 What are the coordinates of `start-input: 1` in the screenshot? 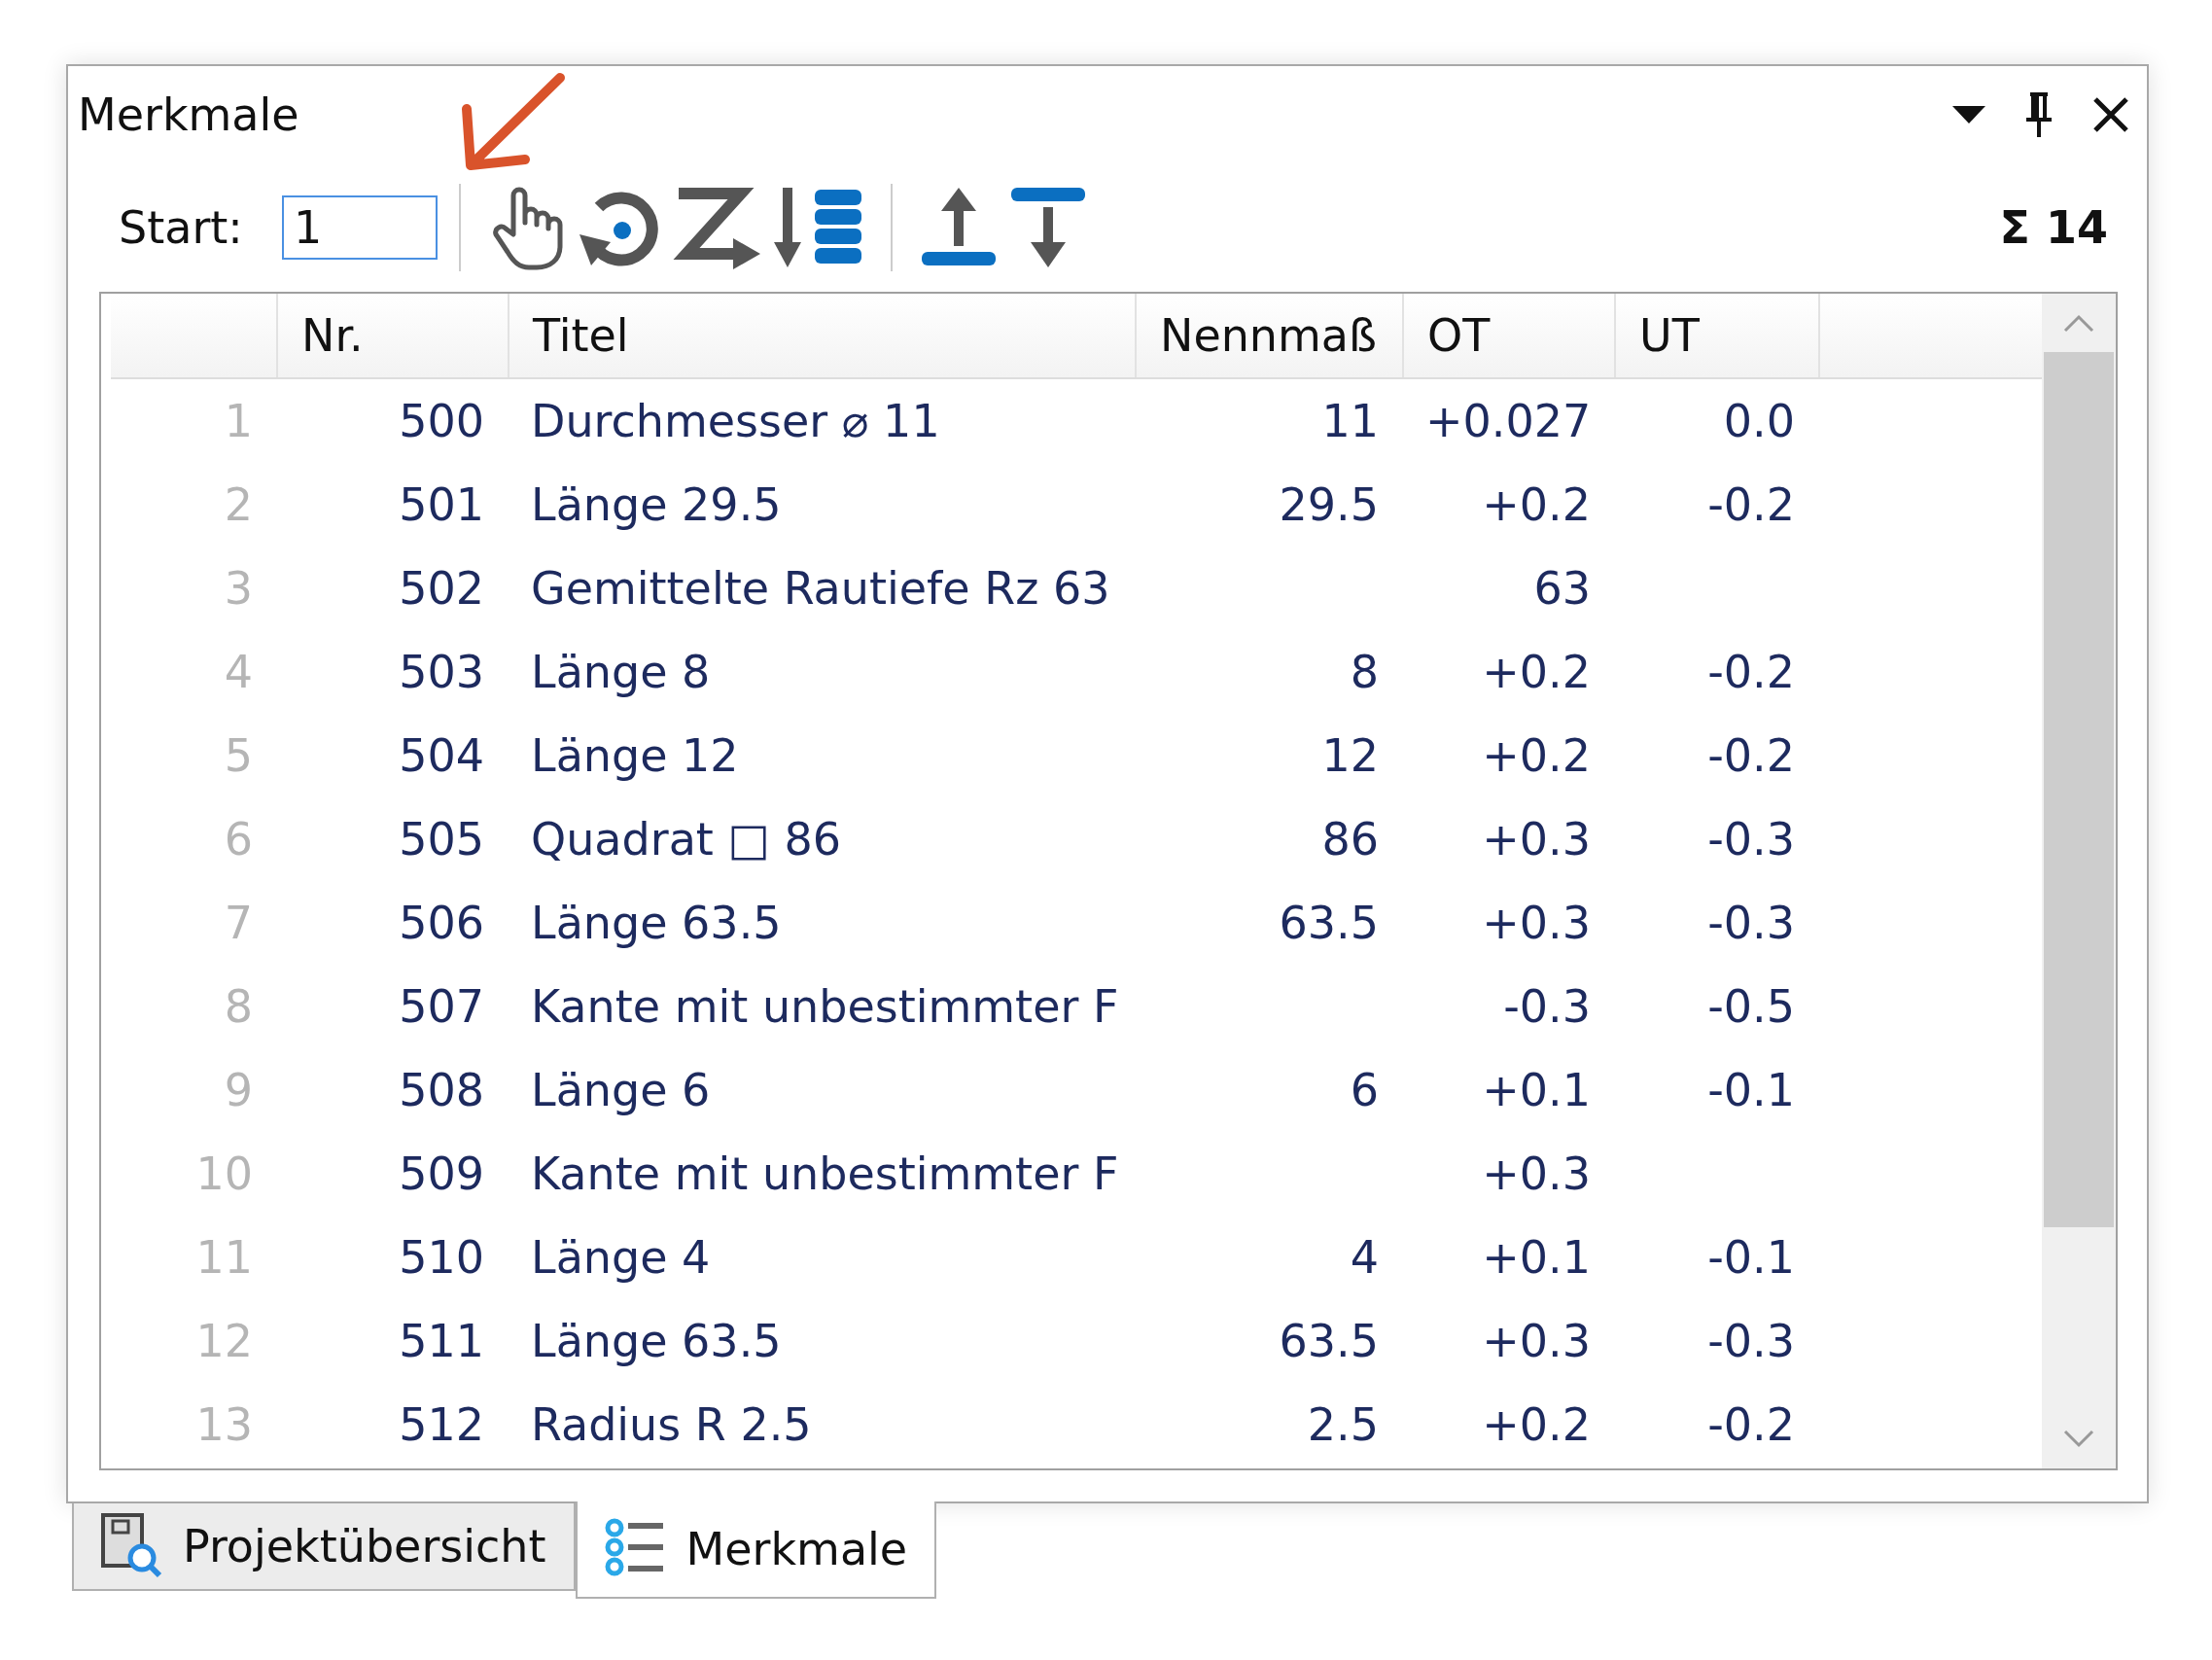 It's located at (359, 227).